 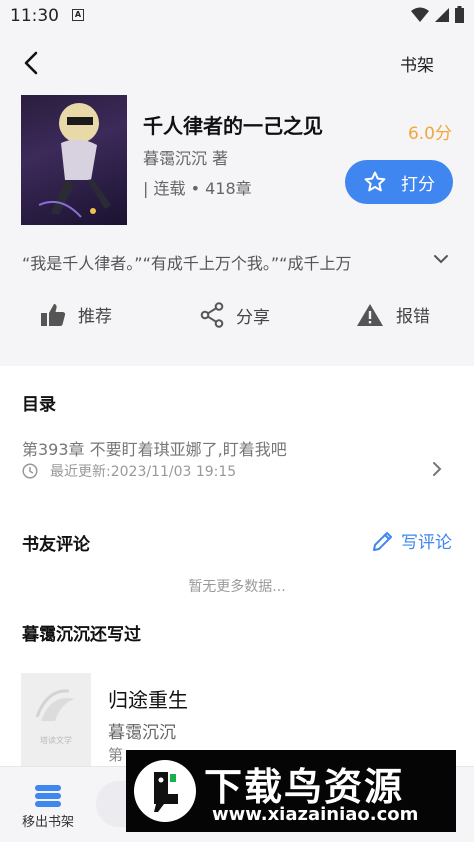 I want to click on write-review-label: 写评论, so click(x=426, y=543).